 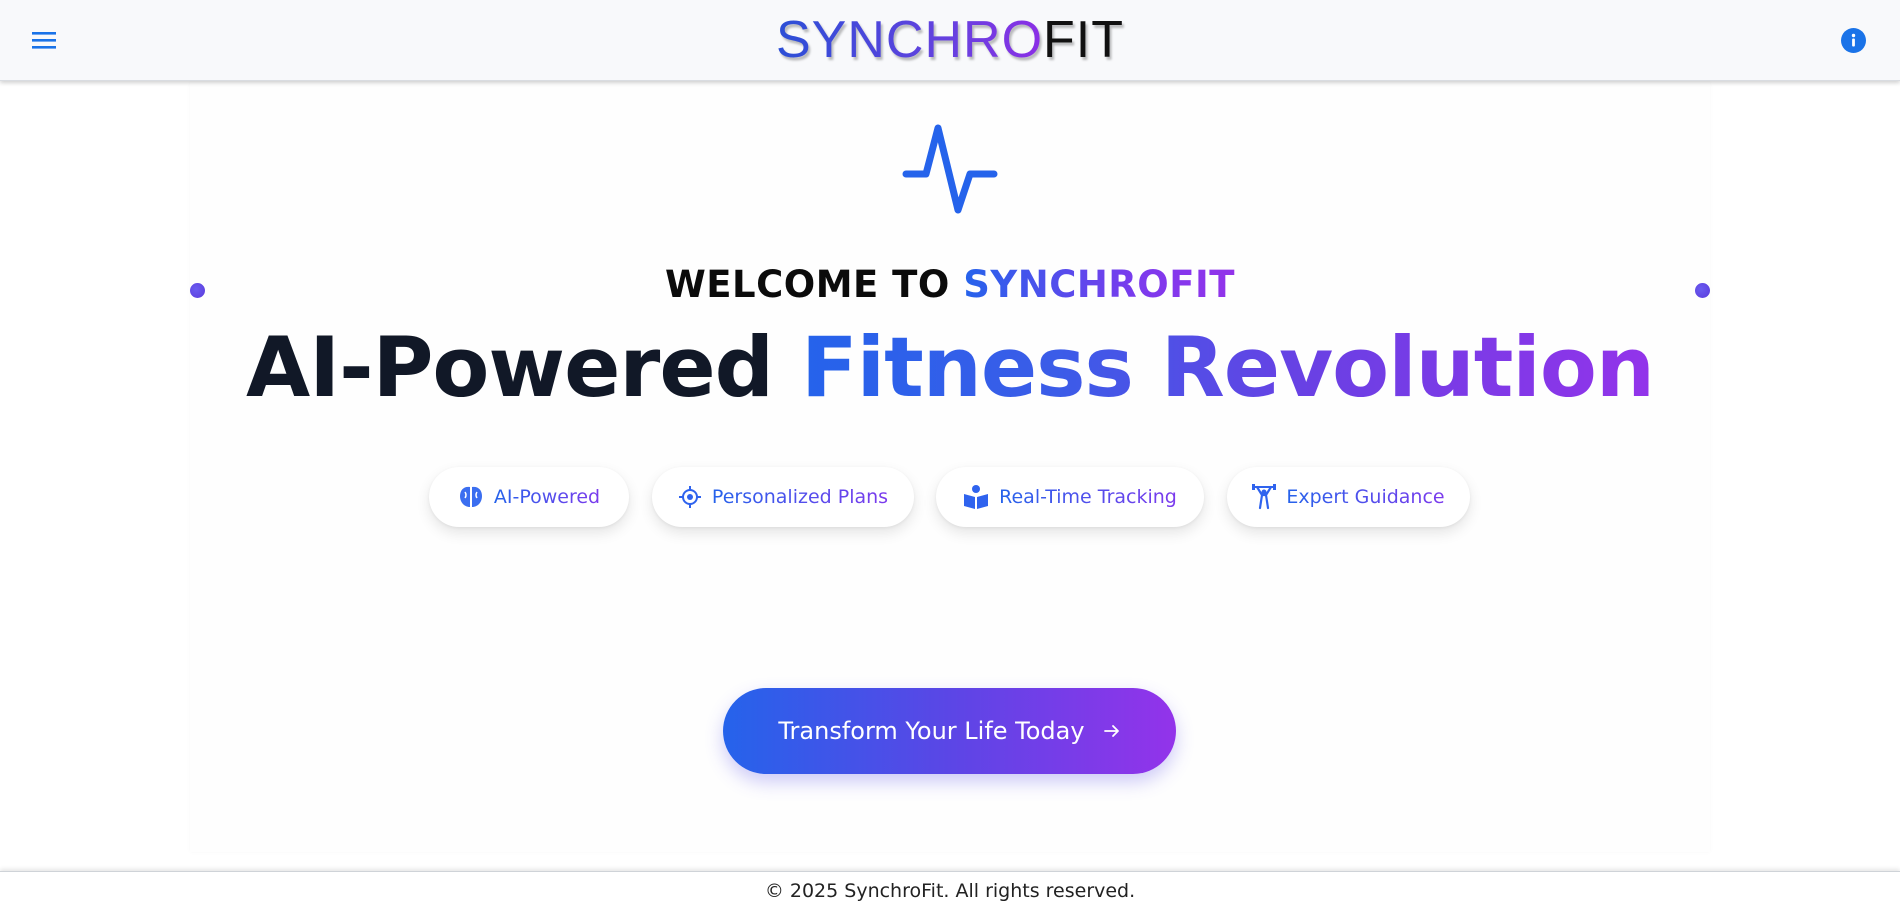 I want to click on footer: © 2025 SynchroFit. All rights reserved., so click(x=950, y=891).